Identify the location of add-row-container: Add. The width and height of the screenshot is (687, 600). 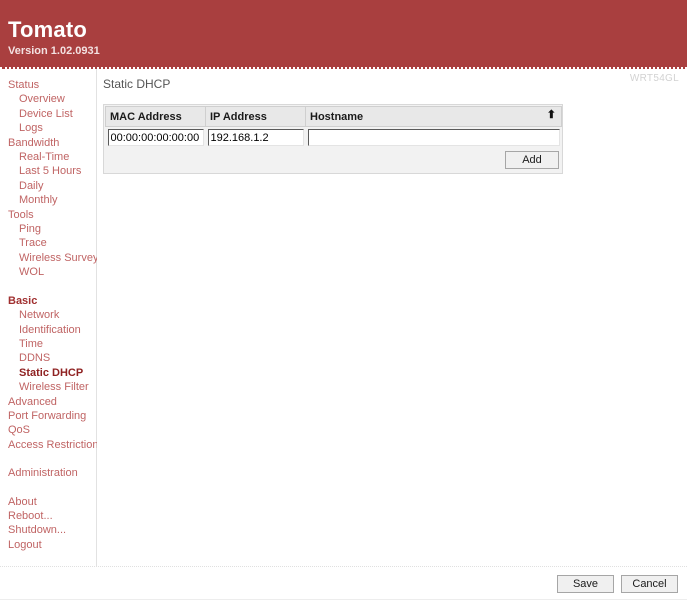
(333, 160).